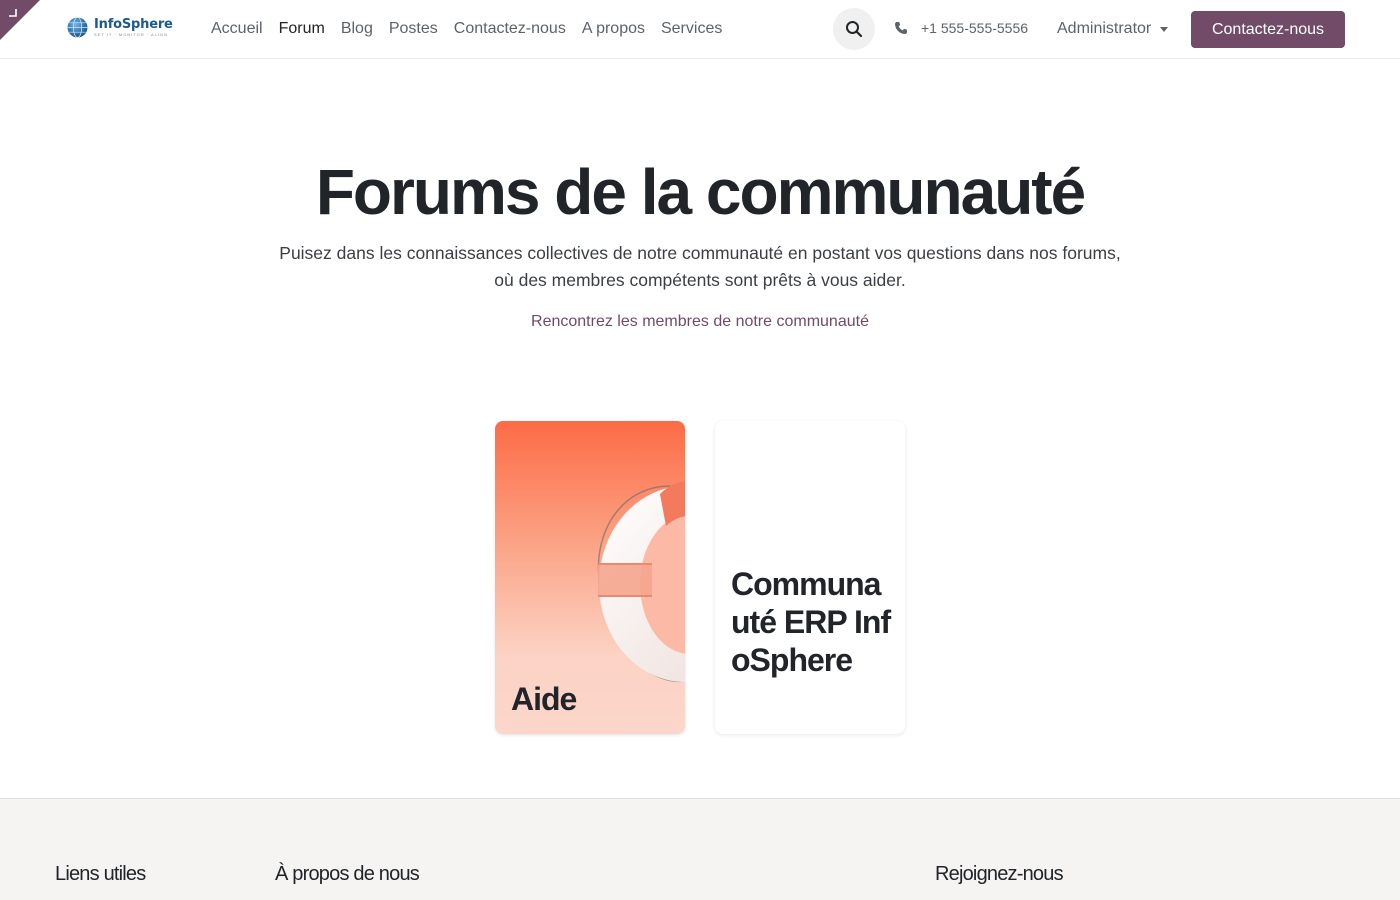  I want to click on menu-item-postes: Postes, so click(413, 29).